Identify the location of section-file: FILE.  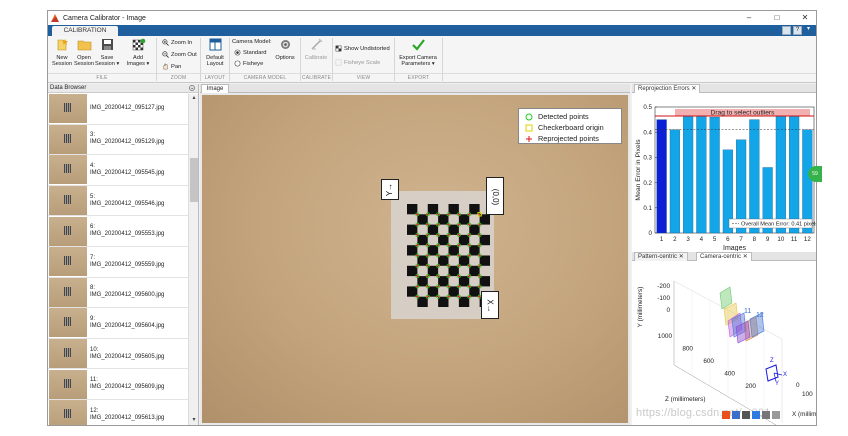
(102, 77).